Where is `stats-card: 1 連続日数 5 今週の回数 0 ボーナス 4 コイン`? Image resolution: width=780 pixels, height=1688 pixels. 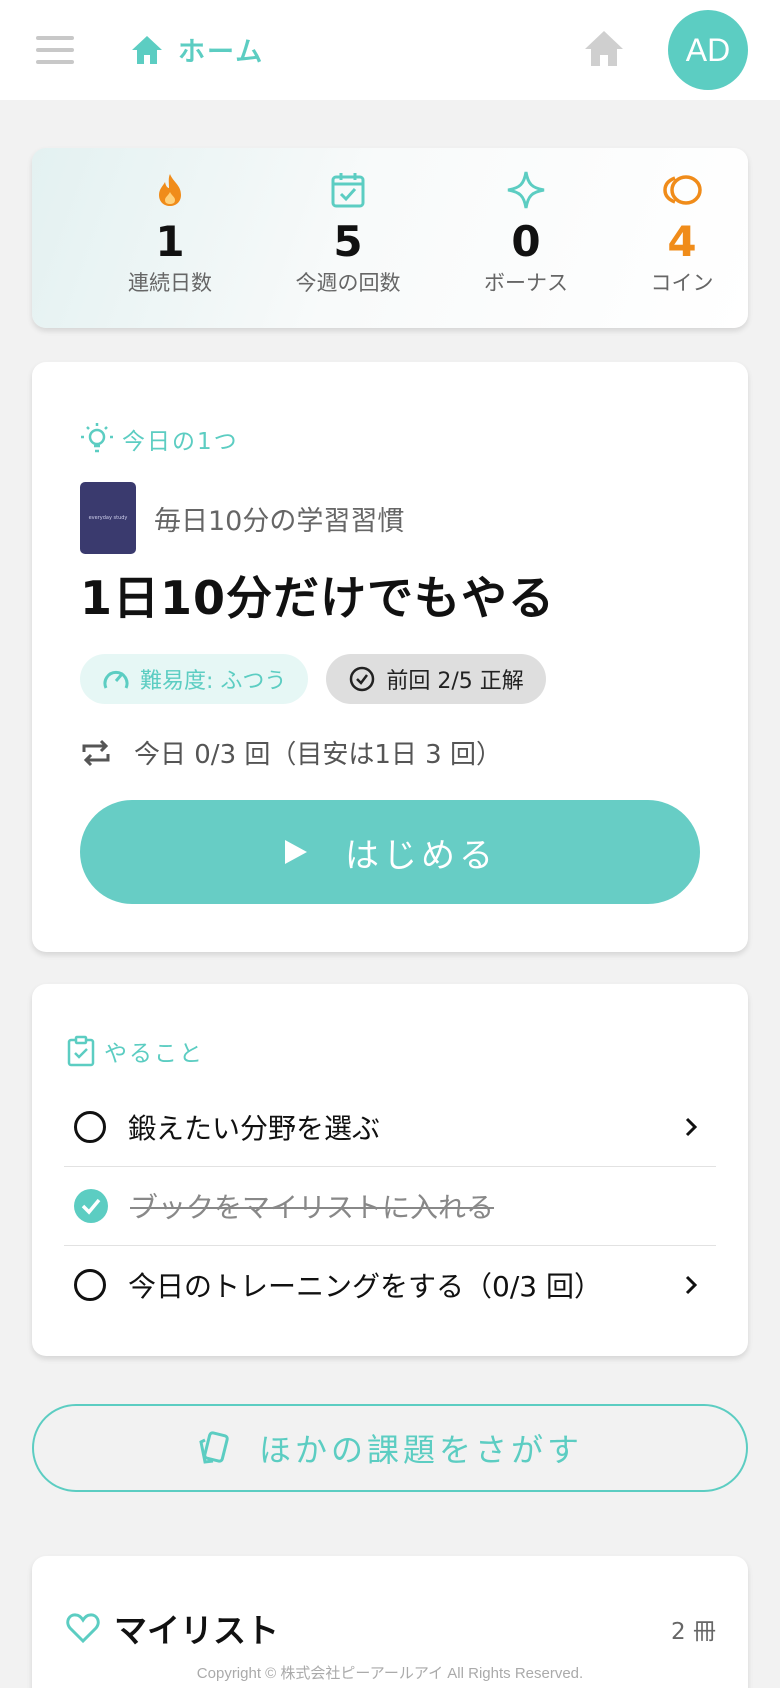 stats-card: 1 連続日数 5 今週の回数 0 ボーナス 4 コイン is located at coordinates (390, 238).